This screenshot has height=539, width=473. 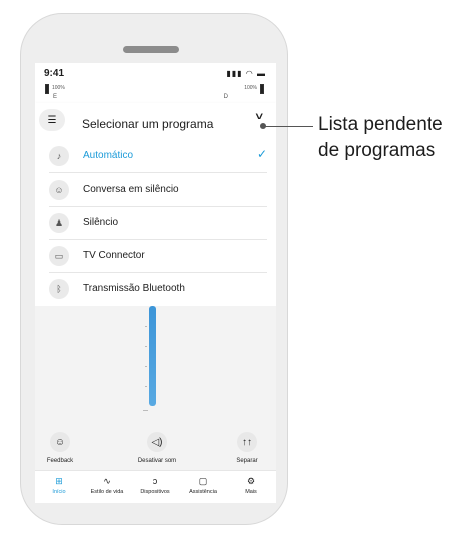 I want to click on tab-estilo-de-vida: ∿ Estilo de vida, so click(x=107, y=485).